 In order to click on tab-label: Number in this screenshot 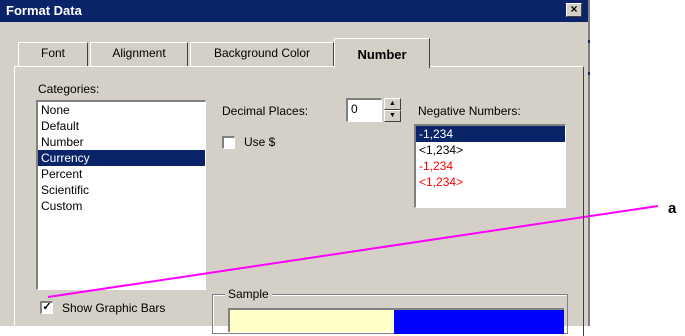, I will do `click(382, 54)`.